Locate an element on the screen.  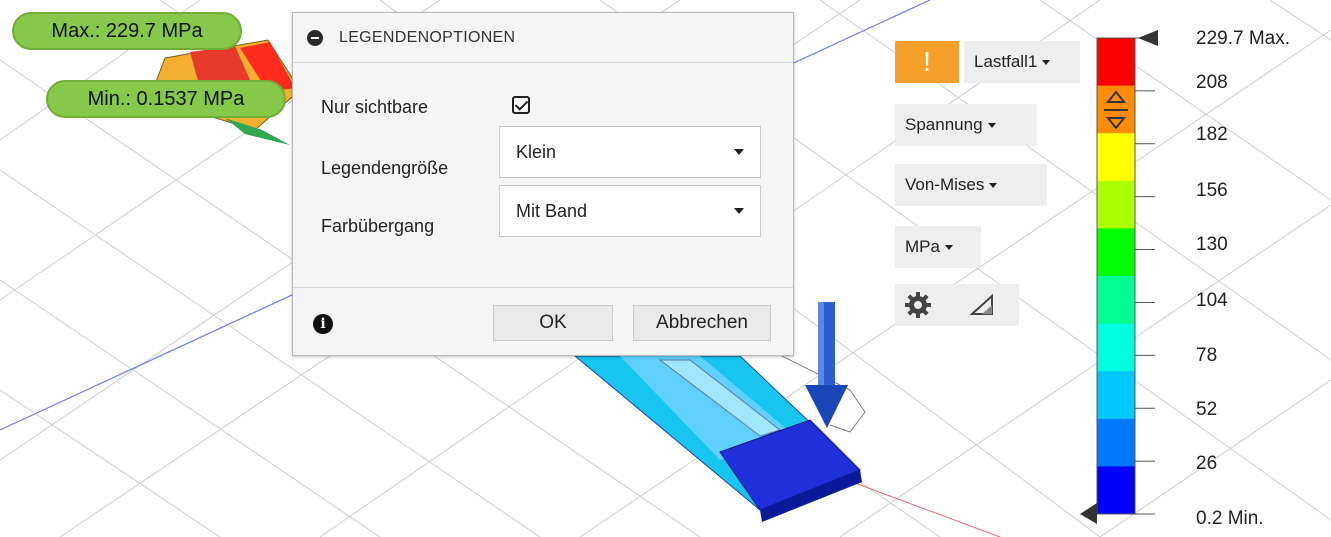
visible-only-label: Nur sichtbare is located at coordinates (375, 107).